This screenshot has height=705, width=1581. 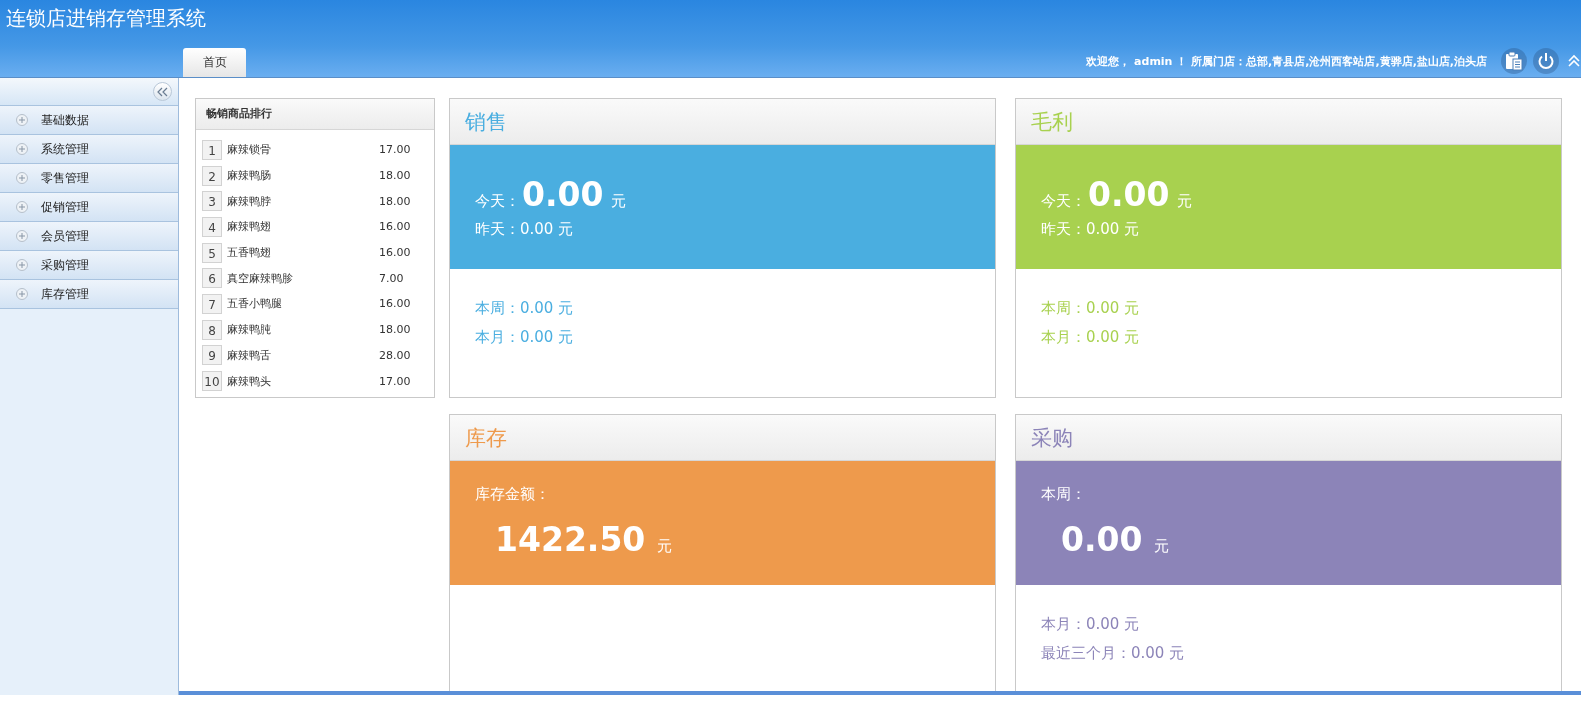 I want to click on product-price: 28.00, so click(x=395, y=355).